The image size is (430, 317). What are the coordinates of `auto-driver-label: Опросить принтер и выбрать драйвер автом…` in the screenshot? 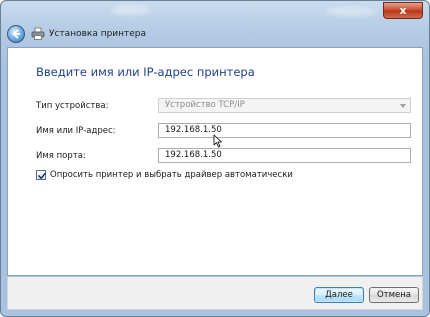 It's located at (171, 175).